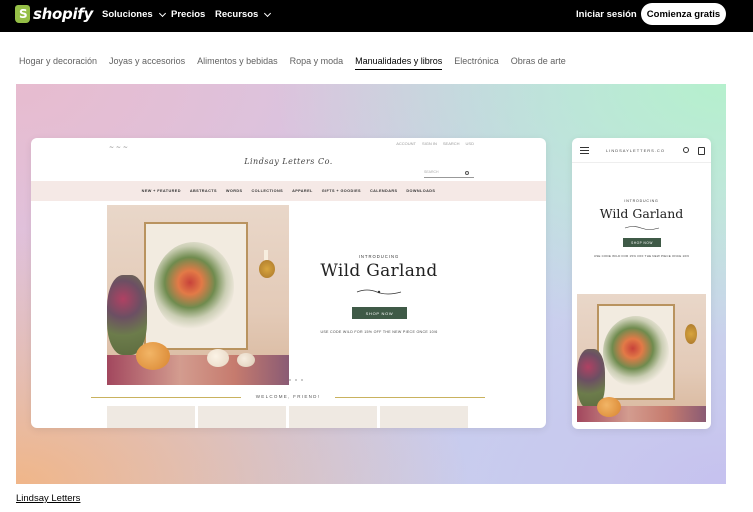 The width and height of the screenshot is (753, 512). I want to click on brand-name: shopify, so click(63, 14).